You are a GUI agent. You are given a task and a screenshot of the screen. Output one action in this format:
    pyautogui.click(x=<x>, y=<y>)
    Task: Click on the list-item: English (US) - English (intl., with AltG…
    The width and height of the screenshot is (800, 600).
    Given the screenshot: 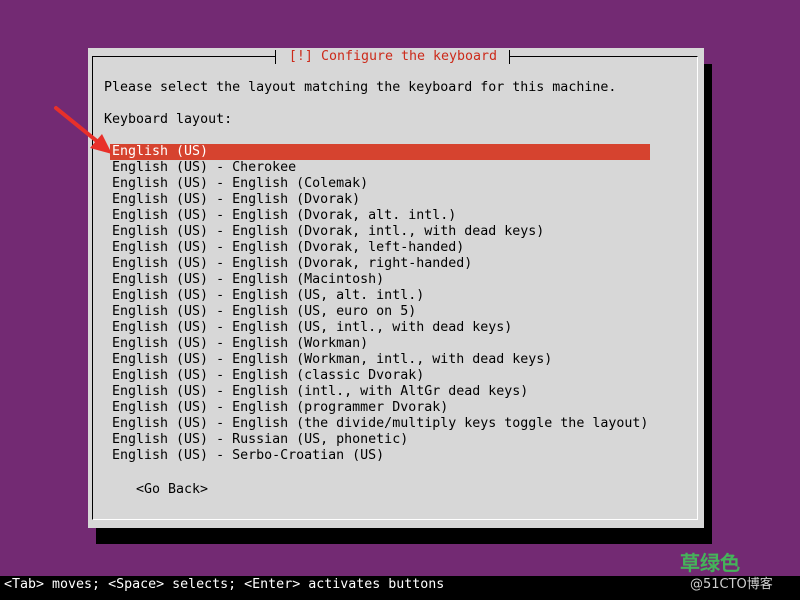 What is the action you would take?
    pyautogui.click(x=380, y=392)
    